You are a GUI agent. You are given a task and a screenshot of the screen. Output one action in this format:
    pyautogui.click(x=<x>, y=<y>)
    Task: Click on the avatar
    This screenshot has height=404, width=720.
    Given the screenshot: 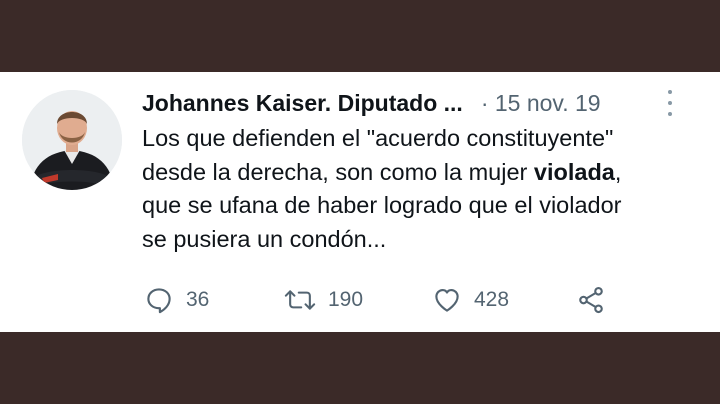 What is the action you would take?
    pyautogui.click(x=72, y=140)
    